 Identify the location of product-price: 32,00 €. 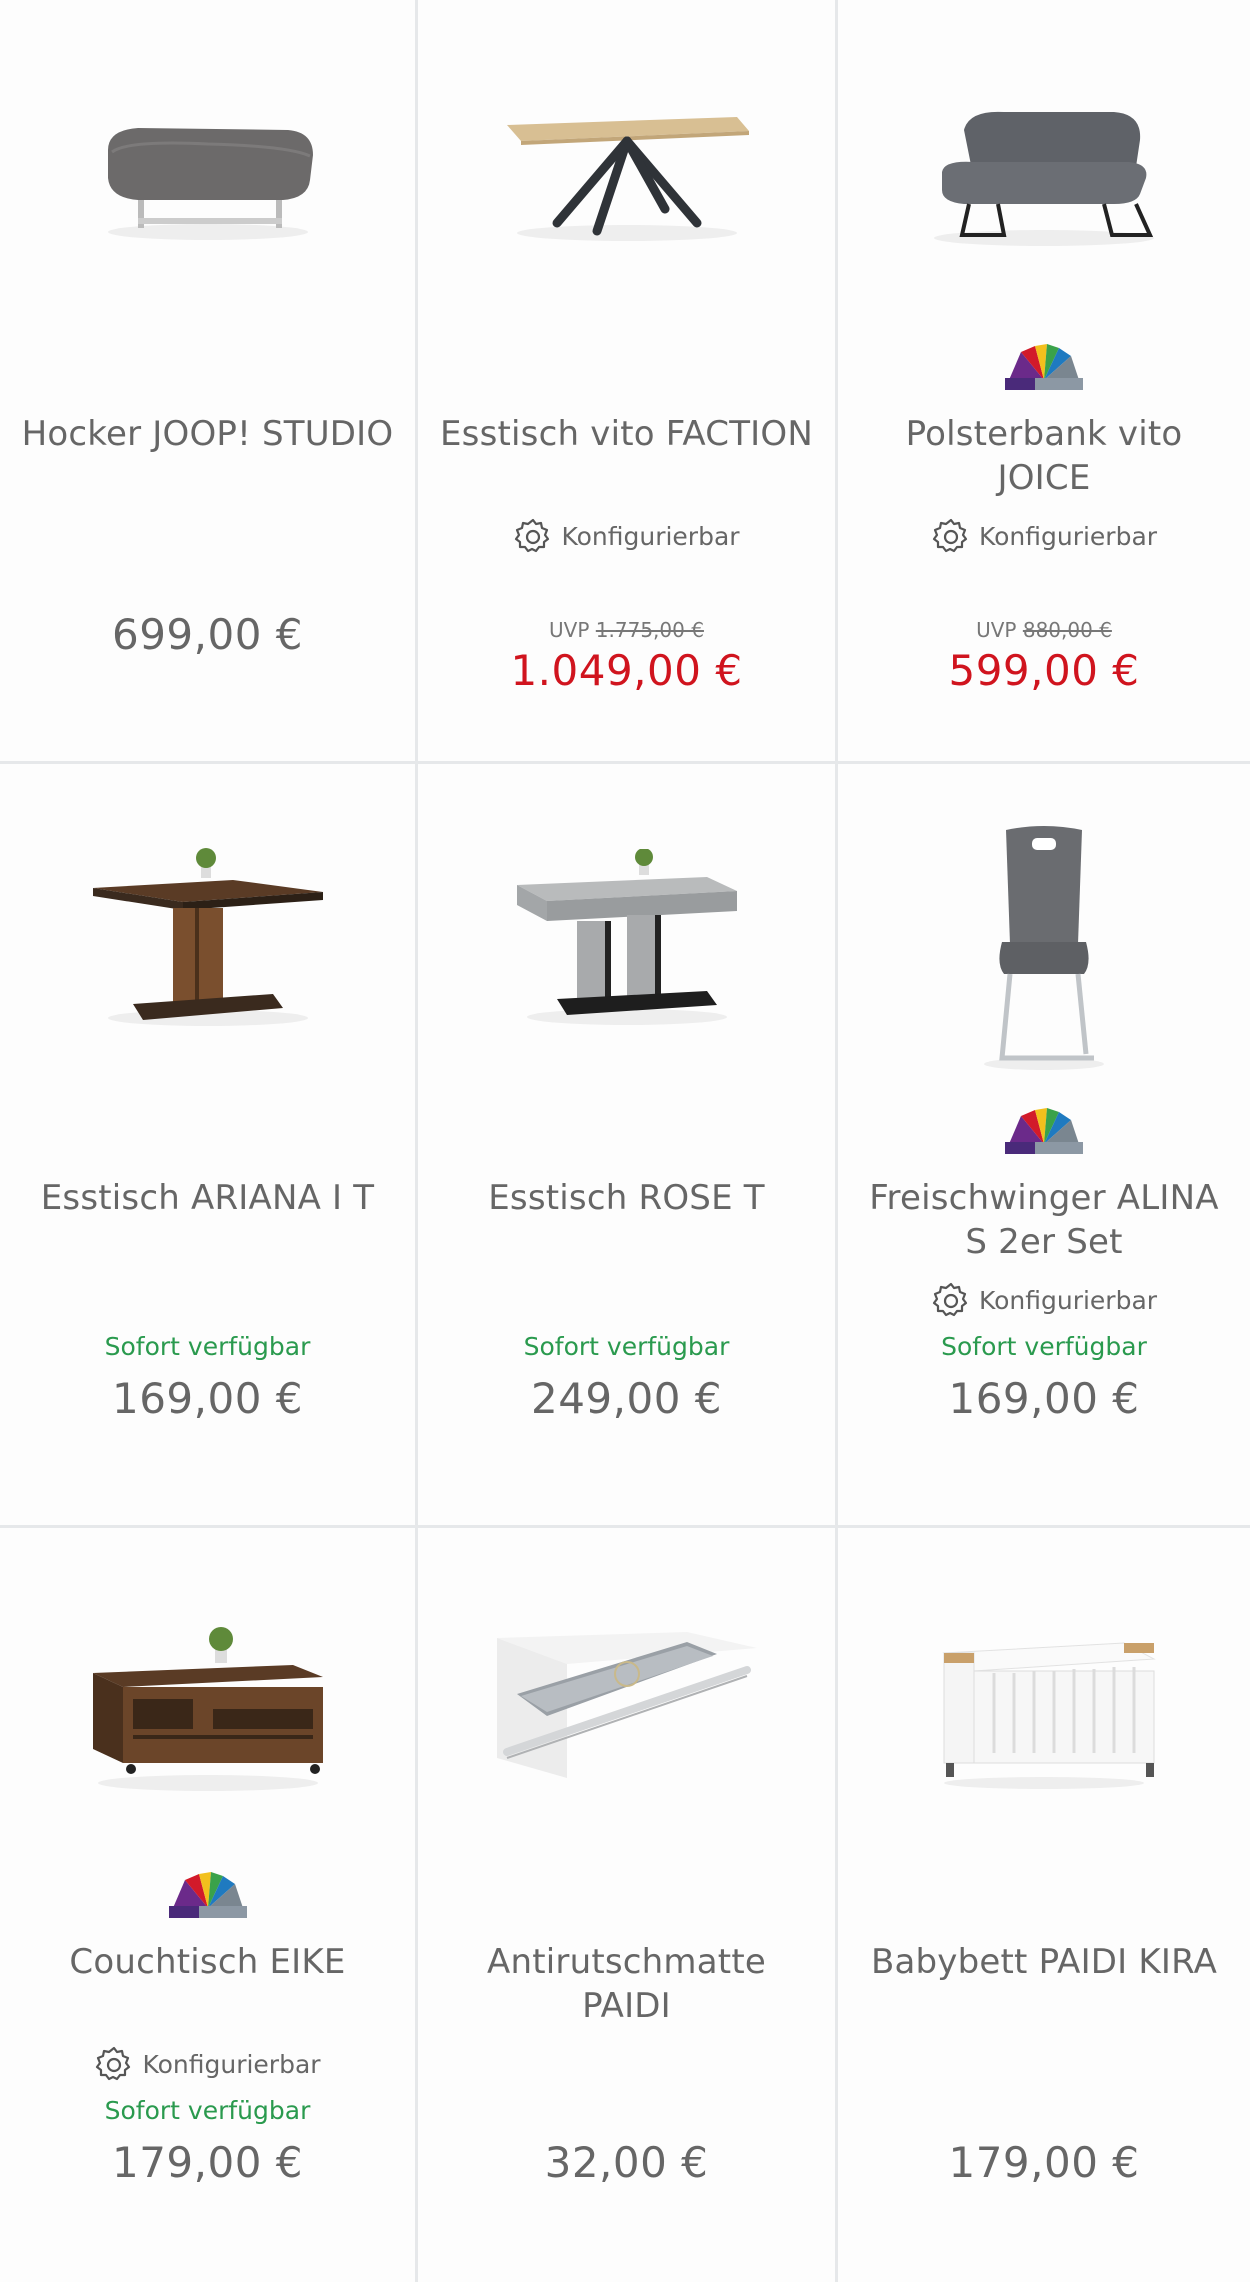
(626, 2162).